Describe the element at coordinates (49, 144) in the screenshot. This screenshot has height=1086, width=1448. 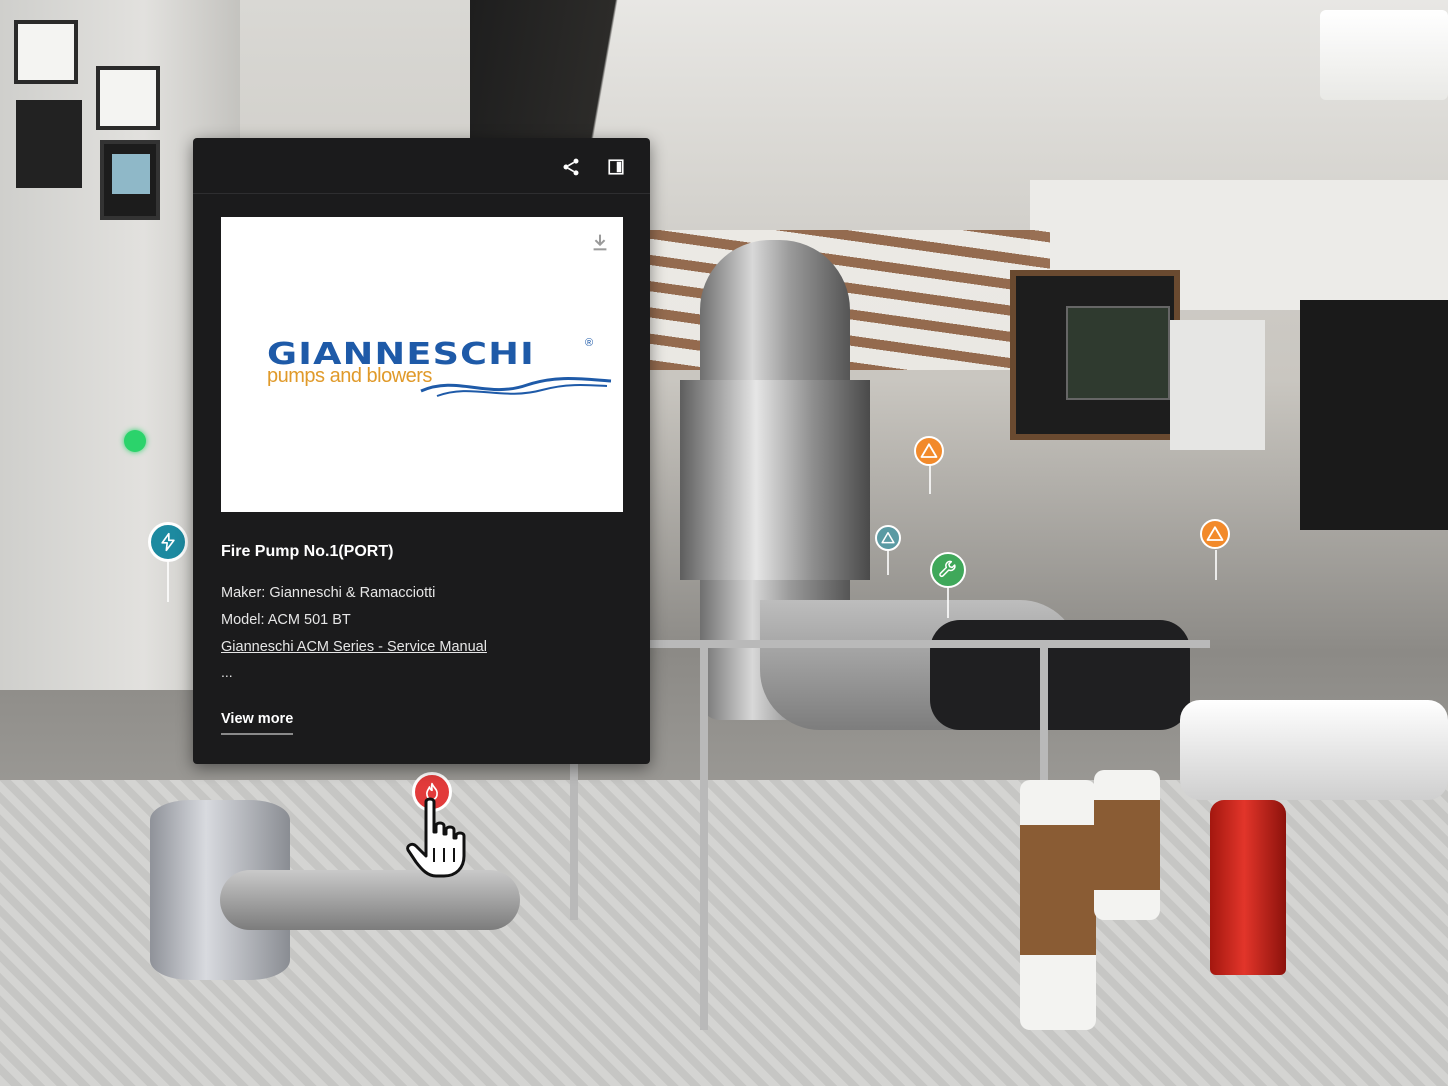
I see `panel-display` at that location.